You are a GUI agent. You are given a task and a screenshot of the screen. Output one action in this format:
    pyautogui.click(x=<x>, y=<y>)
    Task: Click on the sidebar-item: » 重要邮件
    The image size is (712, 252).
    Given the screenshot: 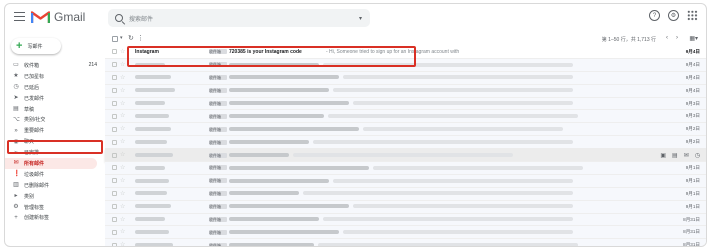 What is the action you would take?
    pyautogui.click(x=54, y=130)
    